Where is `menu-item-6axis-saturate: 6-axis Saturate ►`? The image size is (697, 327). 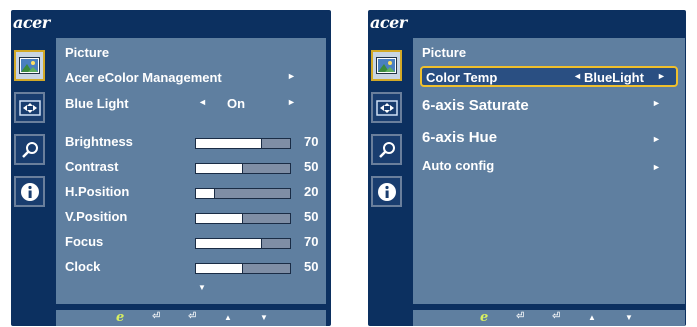
menu-item-6axis-saturate: 6-axis Saturate ► is located at coordinates (550, 105).